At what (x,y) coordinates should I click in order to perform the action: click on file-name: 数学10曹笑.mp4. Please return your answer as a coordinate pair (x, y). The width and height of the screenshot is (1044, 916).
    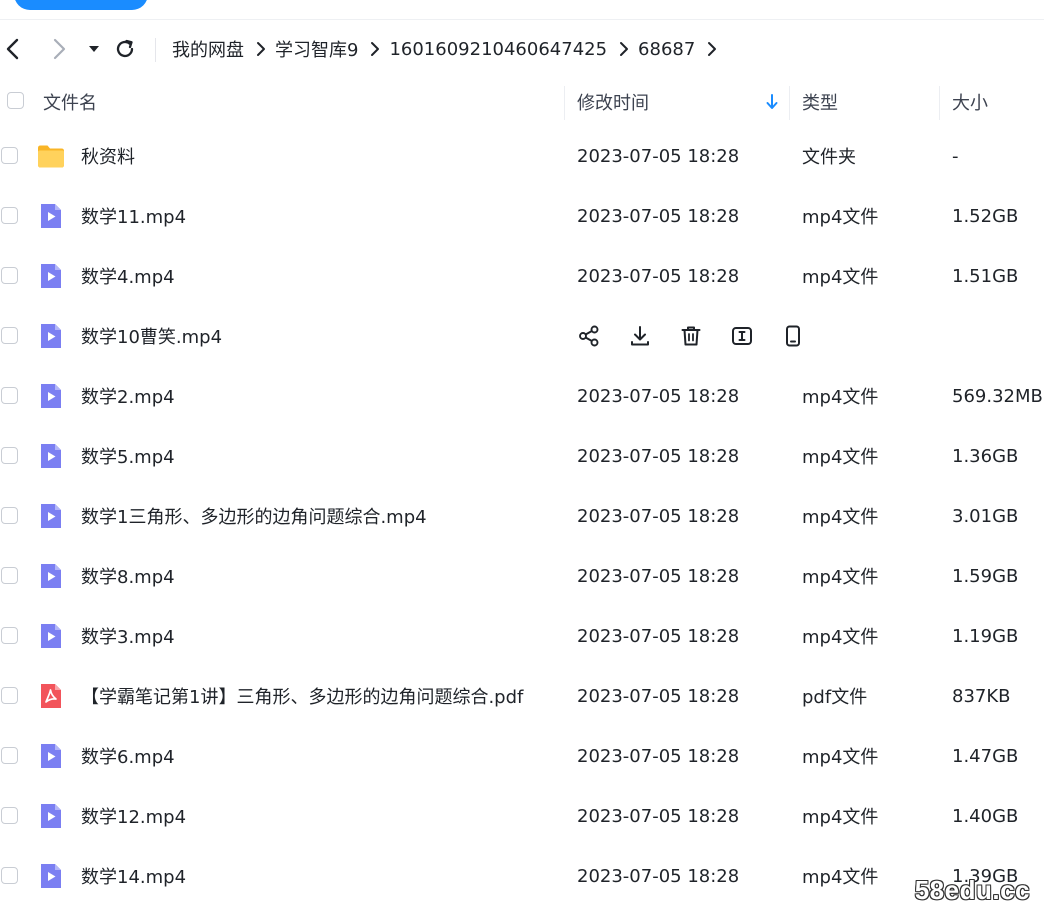
    Looking at the image, I should click on (151, 336).